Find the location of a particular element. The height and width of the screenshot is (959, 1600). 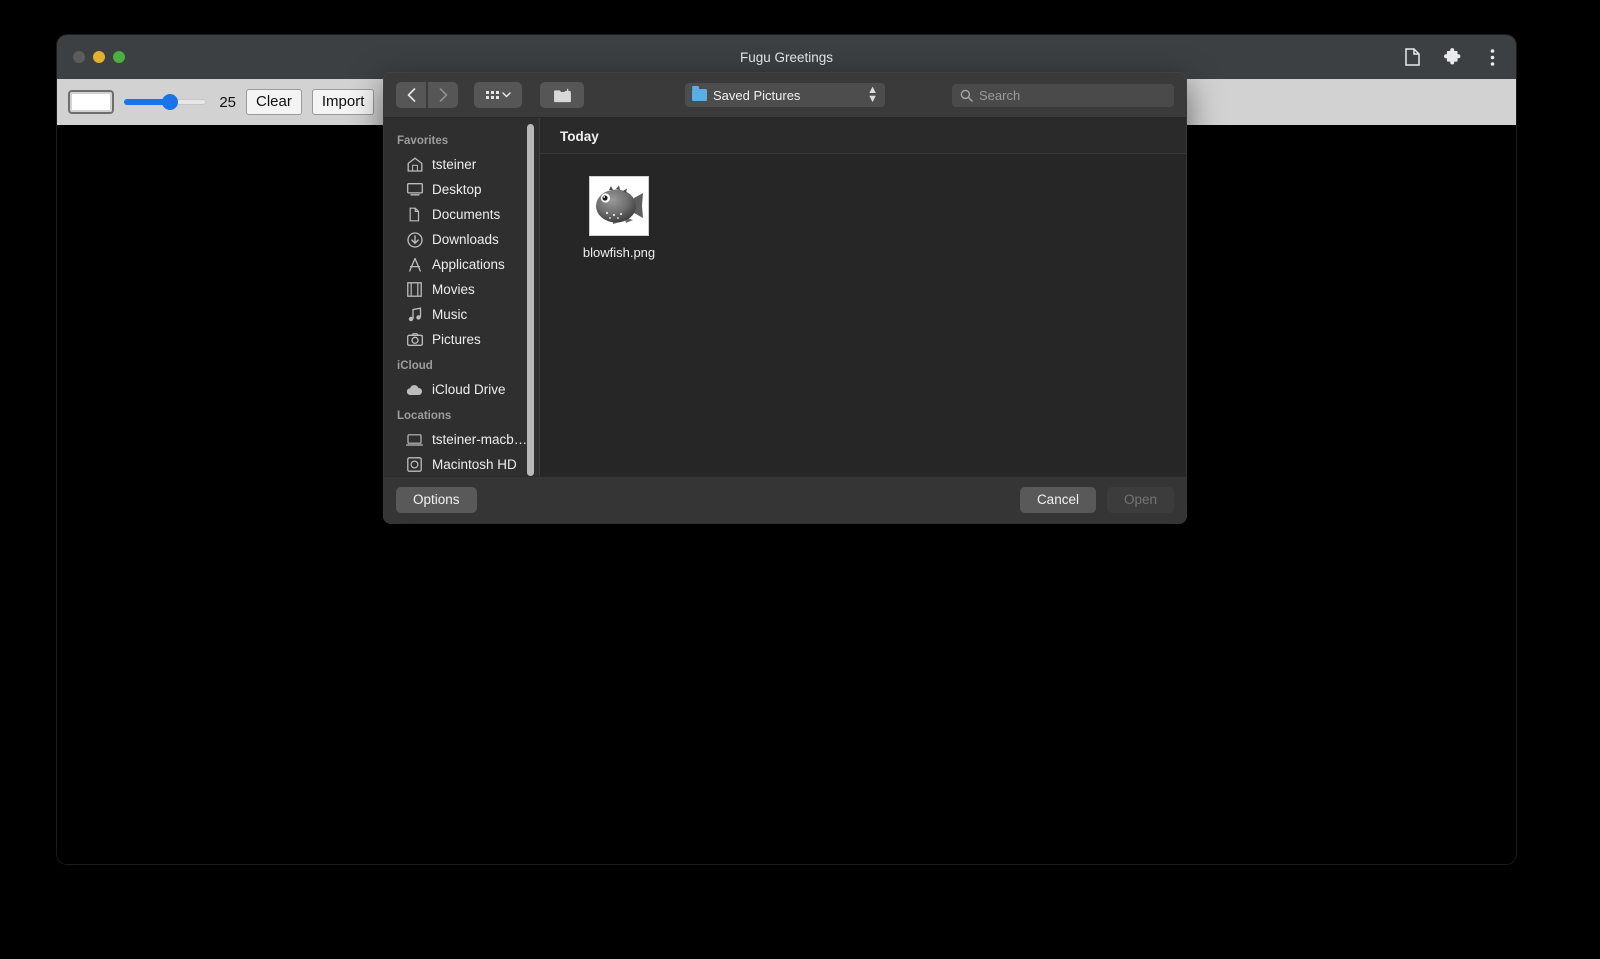

sidebar-item-label: Pictures is located at coordinates (456, 339).